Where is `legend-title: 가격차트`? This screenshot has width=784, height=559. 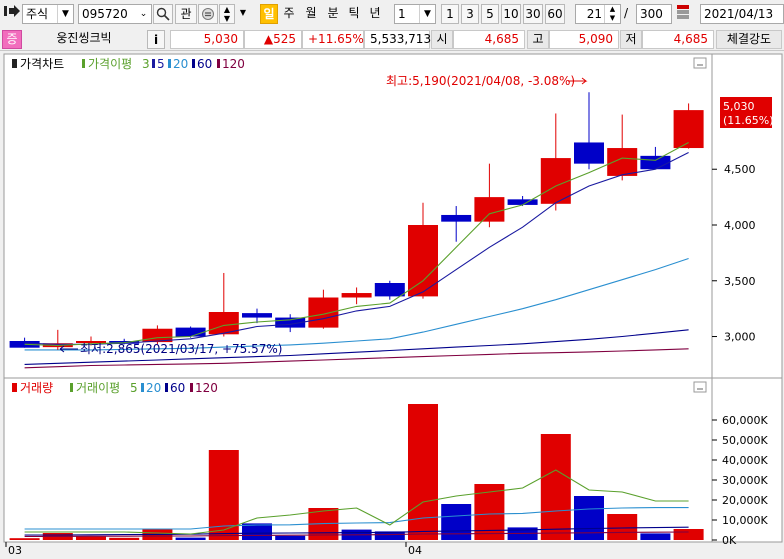
legend-title: 가격차트 is located at coordinates (42, 64).